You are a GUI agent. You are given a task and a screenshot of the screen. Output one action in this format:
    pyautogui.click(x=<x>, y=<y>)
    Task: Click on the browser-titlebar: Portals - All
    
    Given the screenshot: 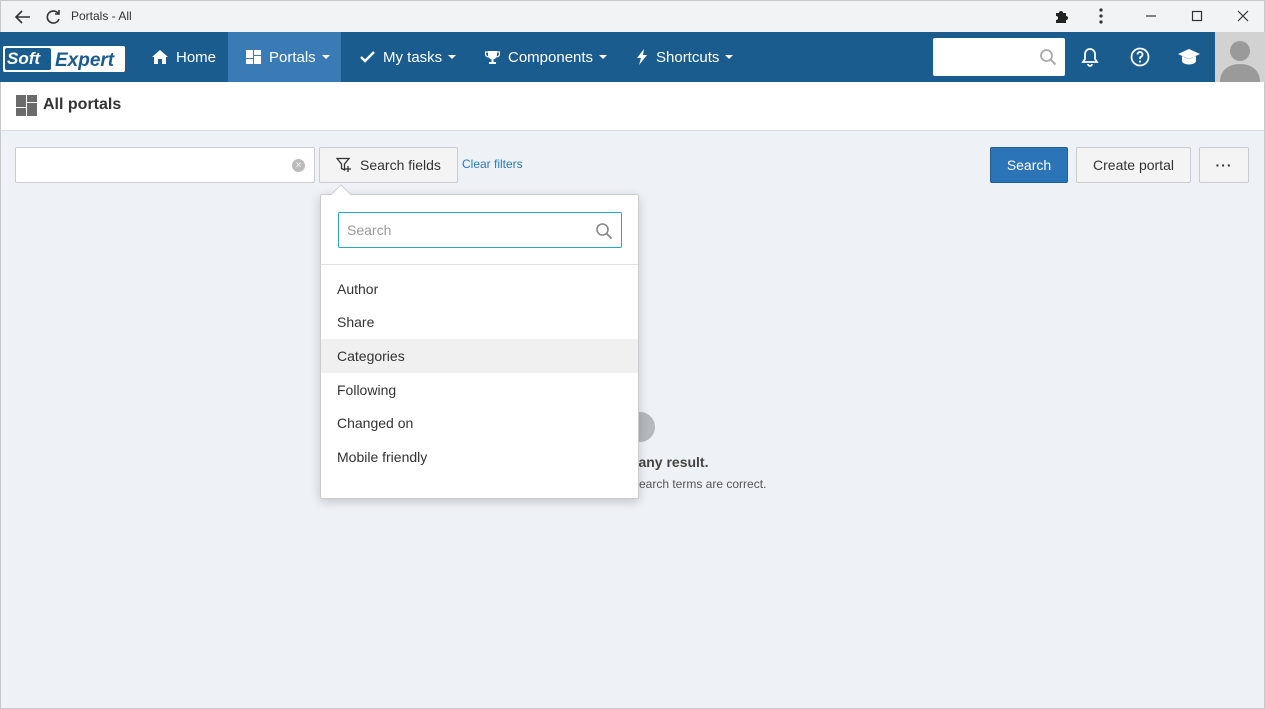 What is the action you would take?
    pyautogui.click(x=632, y=16)
    